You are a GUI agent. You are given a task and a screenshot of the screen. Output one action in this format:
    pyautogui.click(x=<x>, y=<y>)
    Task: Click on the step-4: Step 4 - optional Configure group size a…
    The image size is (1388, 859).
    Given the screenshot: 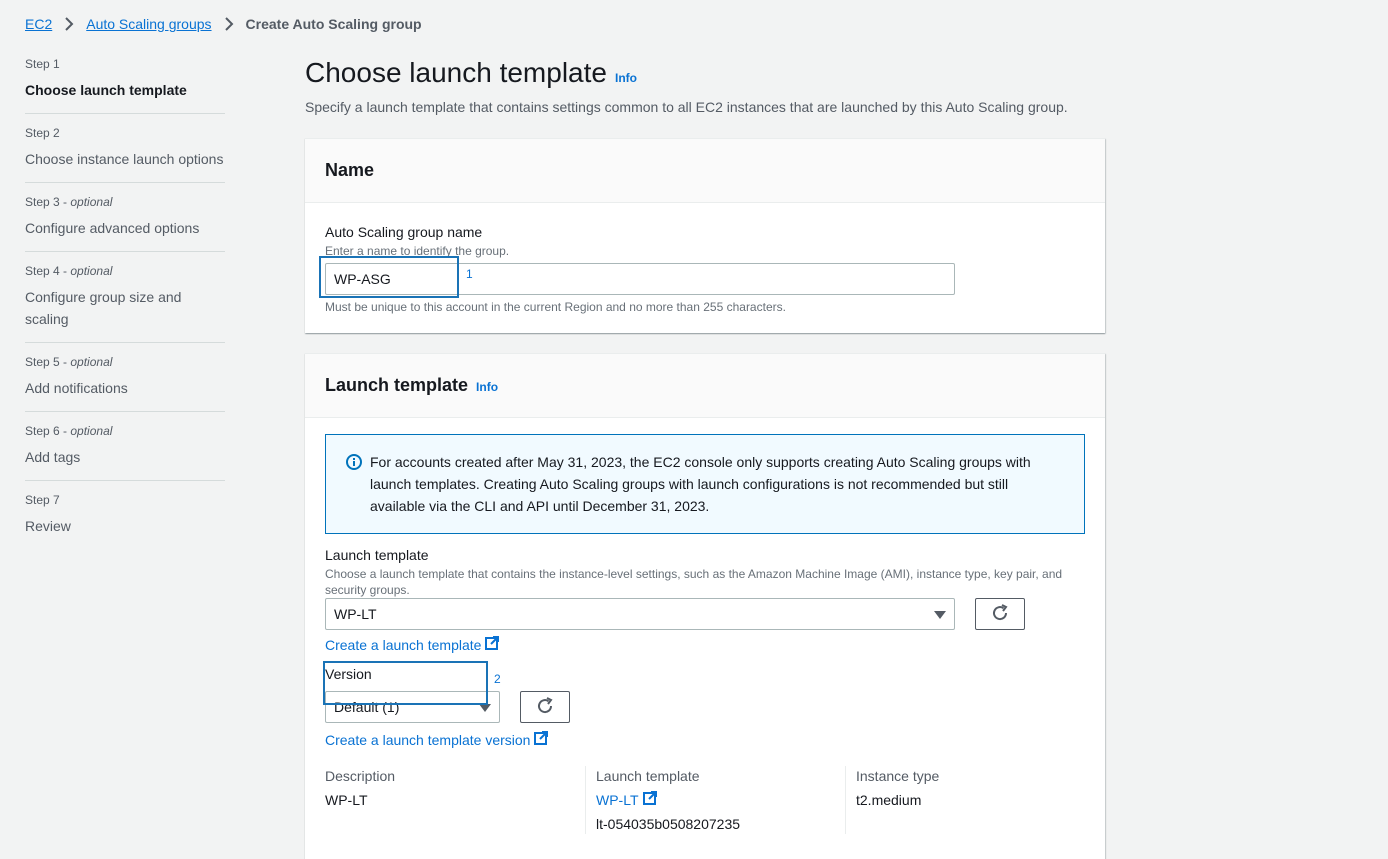 What is the action you would take?
    pyautogui.click(x=125, y=303)
    